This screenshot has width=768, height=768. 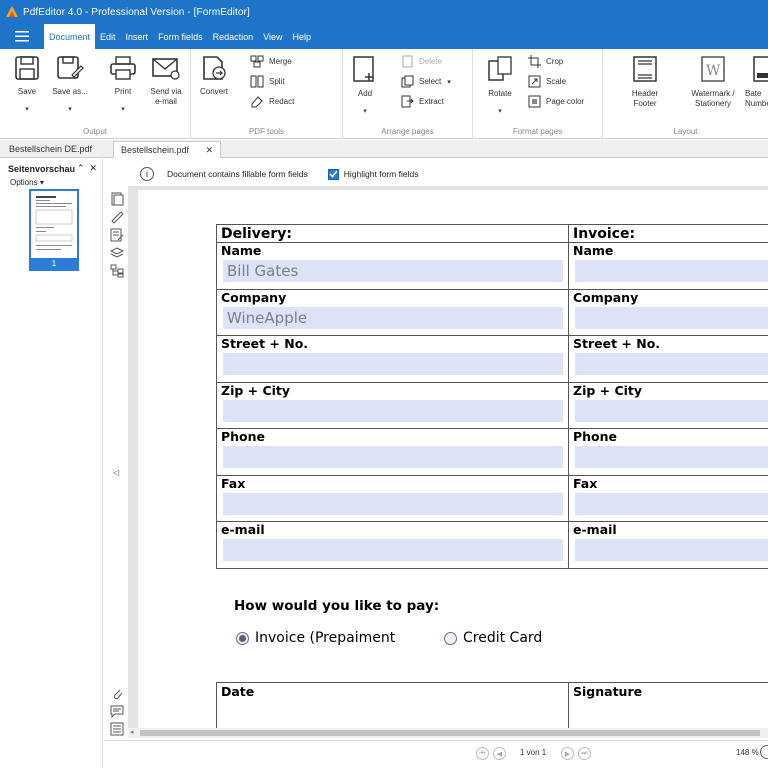 I want to click on menu-insert: Insert, so click(x=137, y=36).